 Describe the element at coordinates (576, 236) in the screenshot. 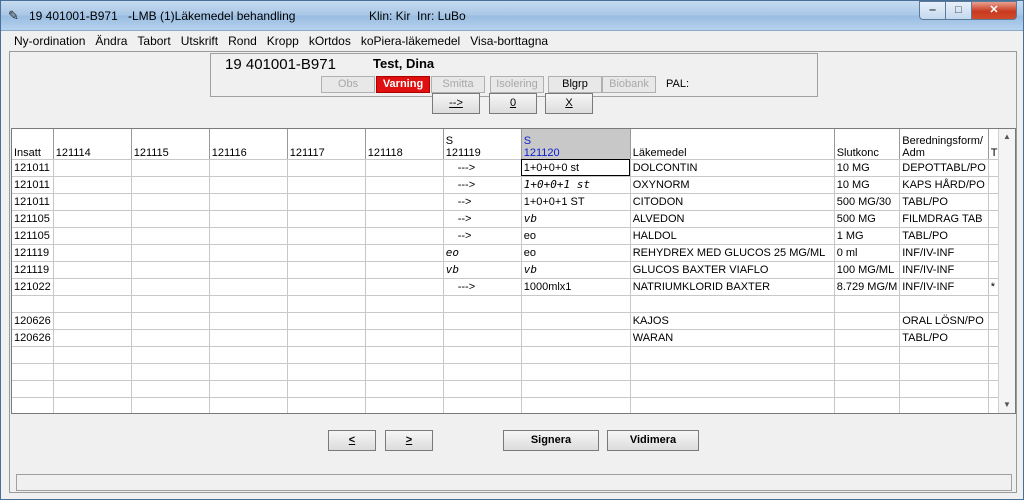

I see `cell-121120: eo` at that location.